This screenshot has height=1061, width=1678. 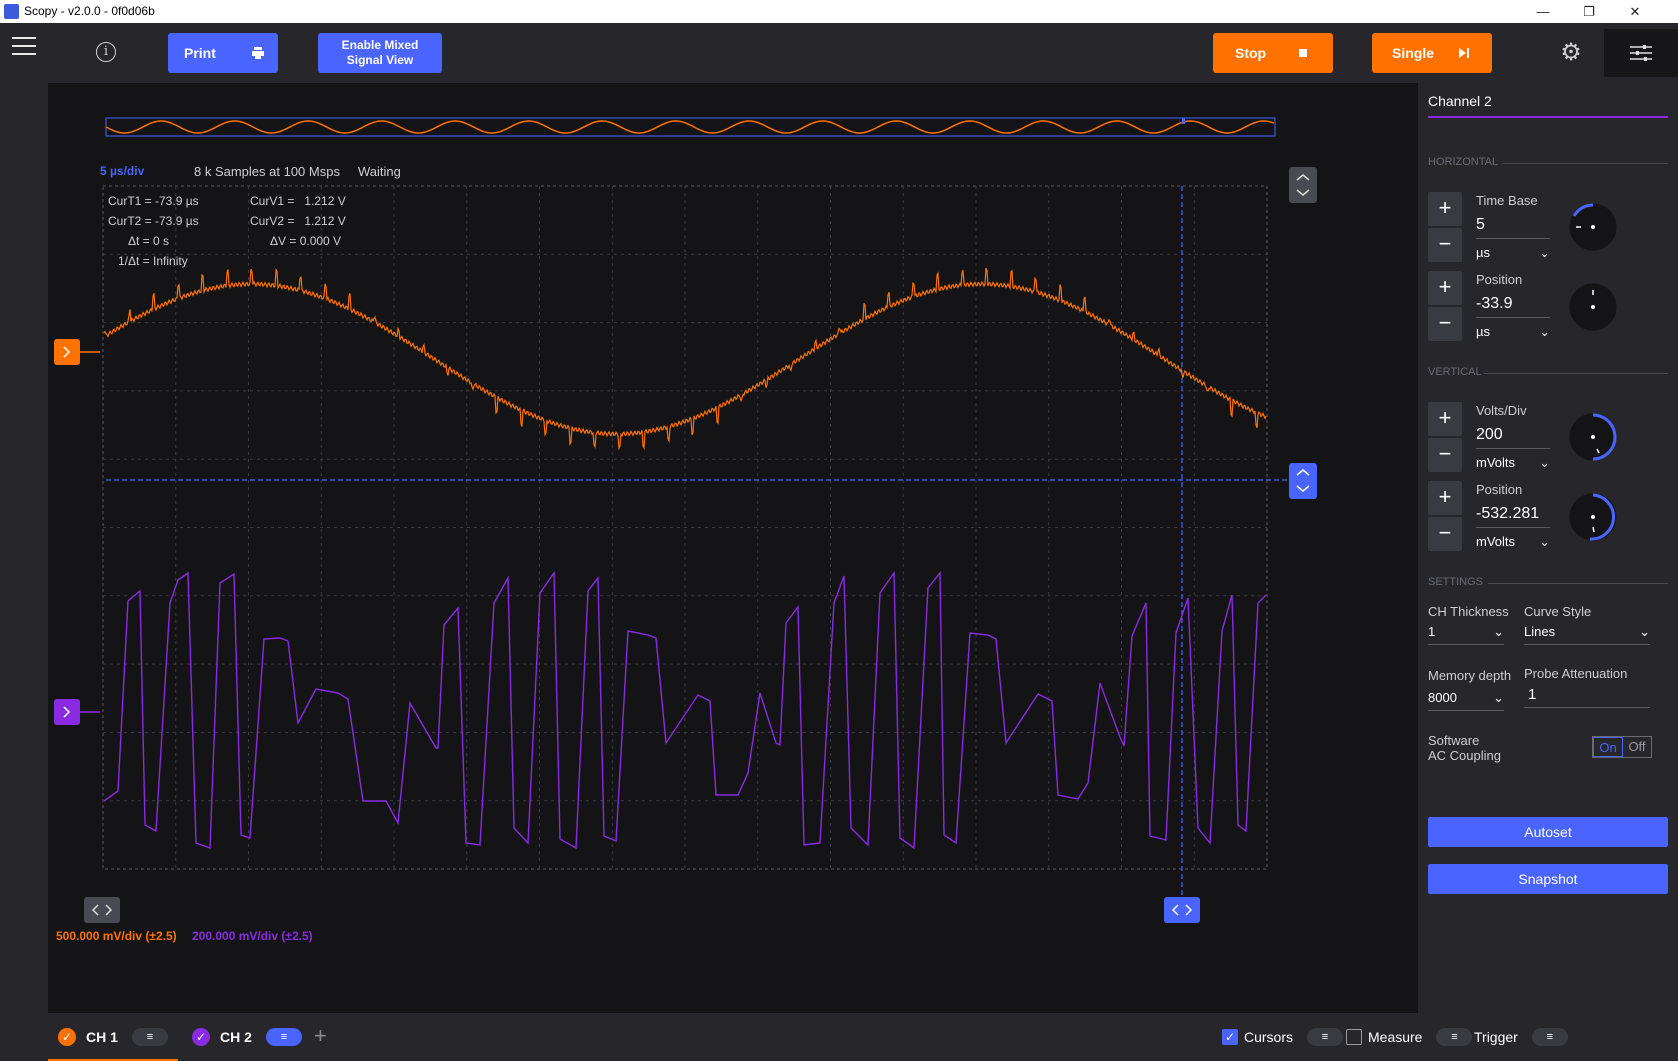 What do you see at coordinates (379, 171) in the screenshot?
I see `acquisition-state: Waiting` at bounding box center [379, 171].